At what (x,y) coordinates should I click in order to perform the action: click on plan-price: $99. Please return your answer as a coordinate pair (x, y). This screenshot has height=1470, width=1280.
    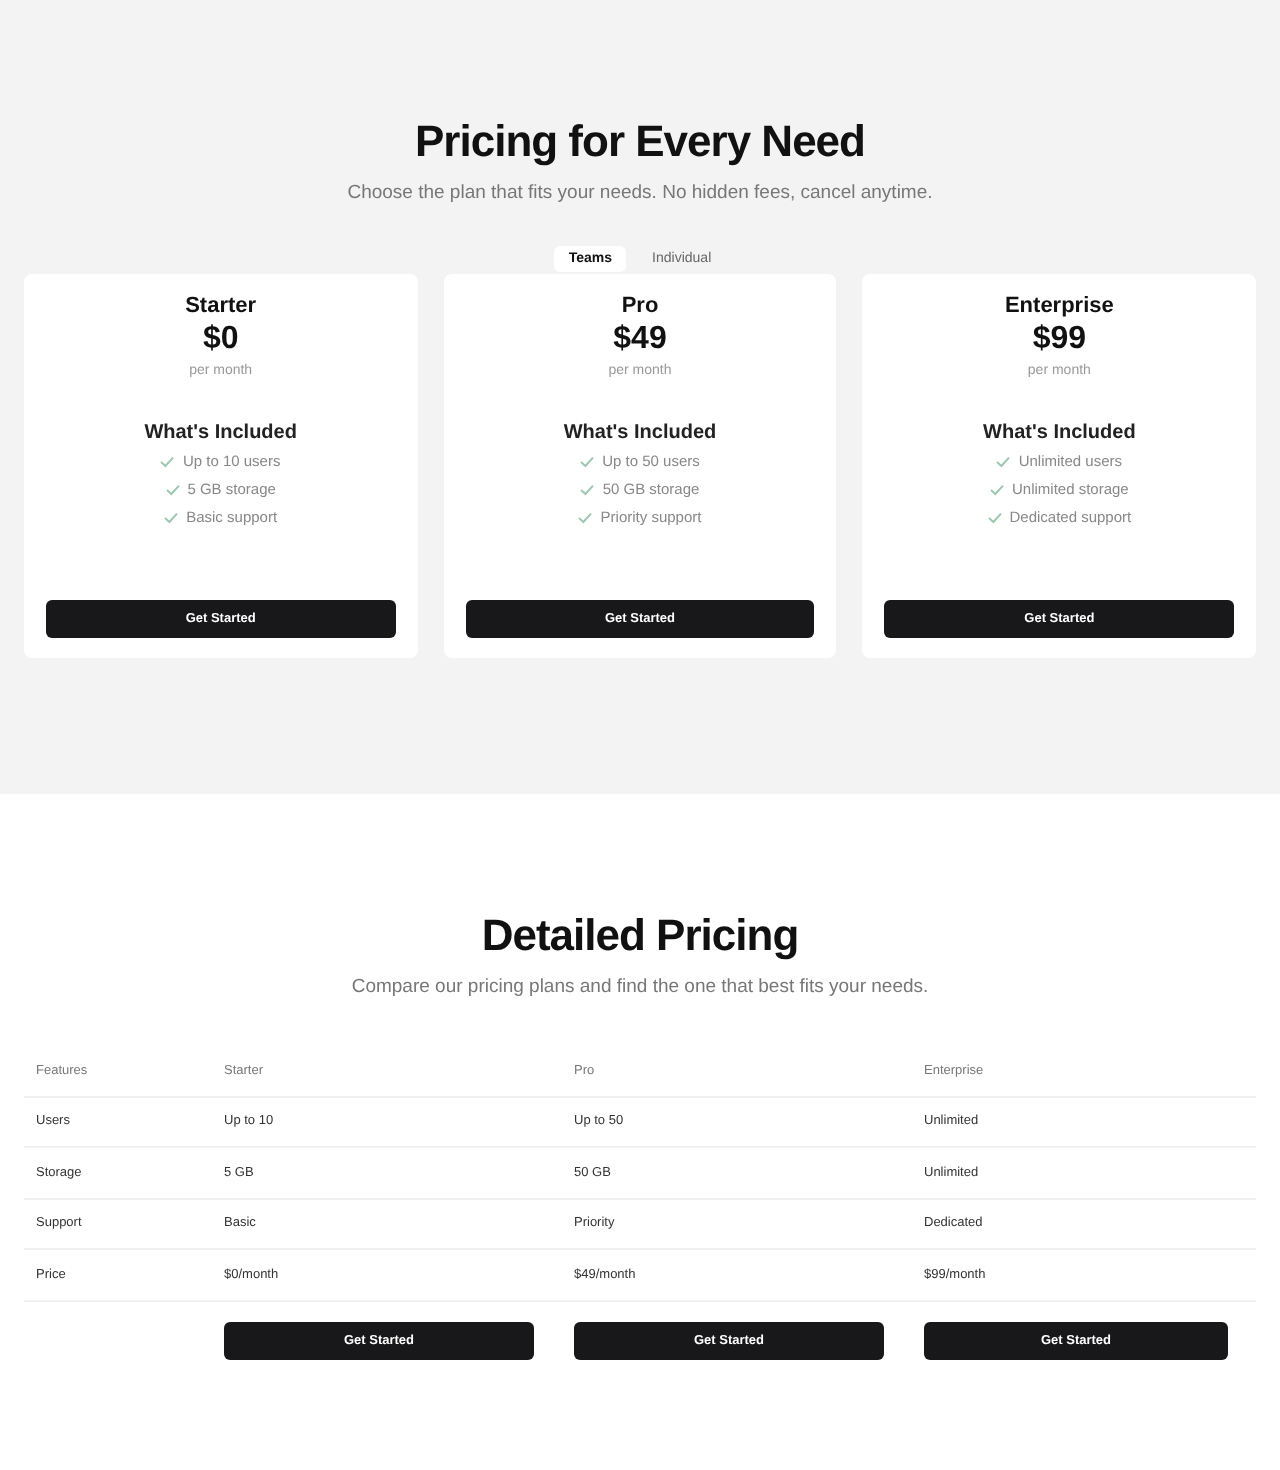
    Looking at the image, I should click on (1059, 340).